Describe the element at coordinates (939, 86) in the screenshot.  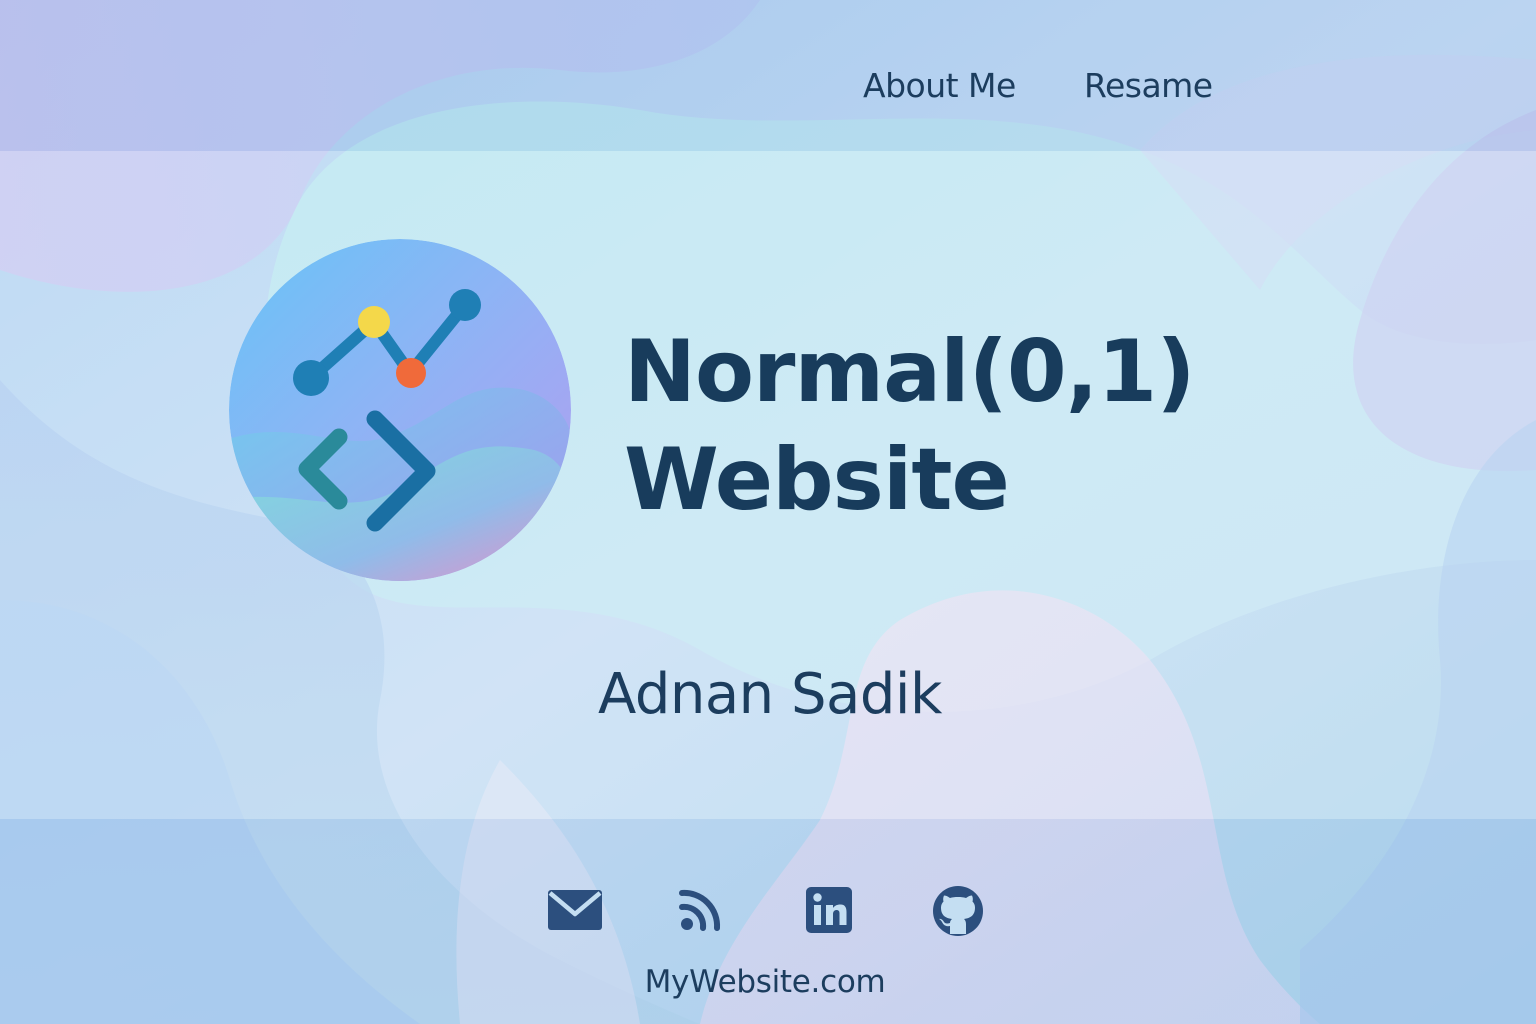
I see `nav-about-me-link: About Me` at that location.